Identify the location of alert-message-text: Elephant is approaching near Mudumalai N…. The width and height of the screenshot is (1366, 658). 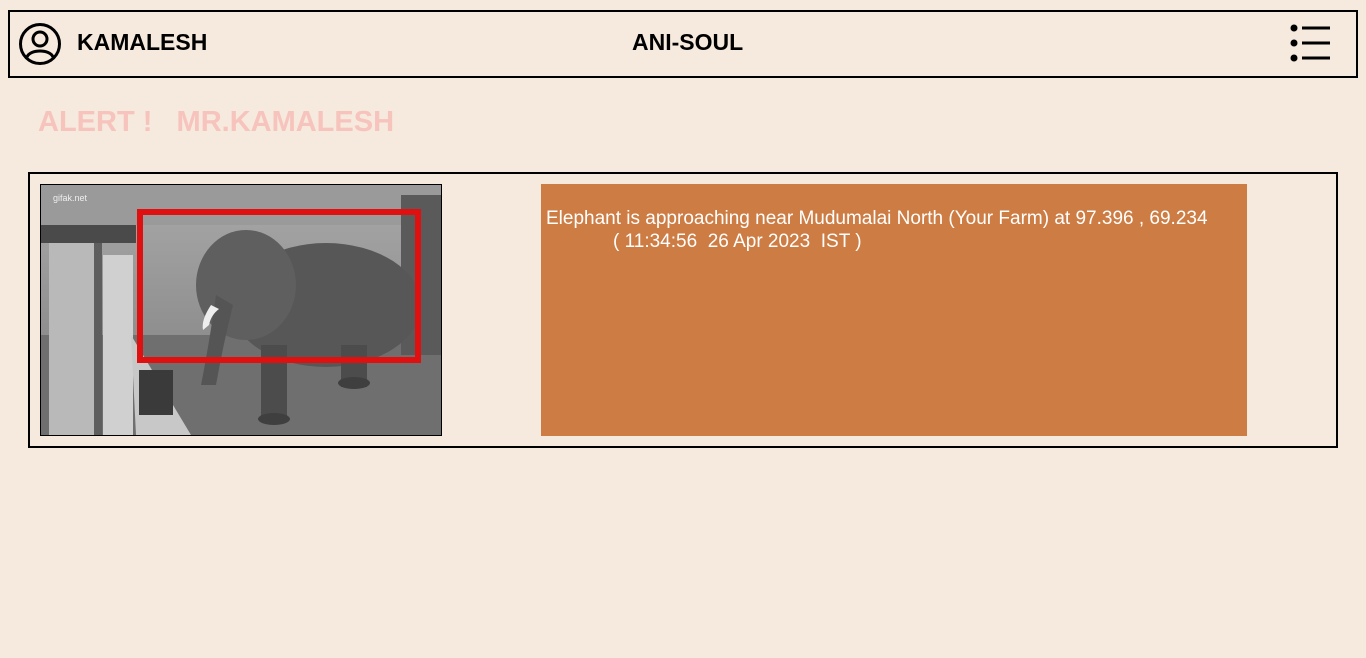
(877, 218).